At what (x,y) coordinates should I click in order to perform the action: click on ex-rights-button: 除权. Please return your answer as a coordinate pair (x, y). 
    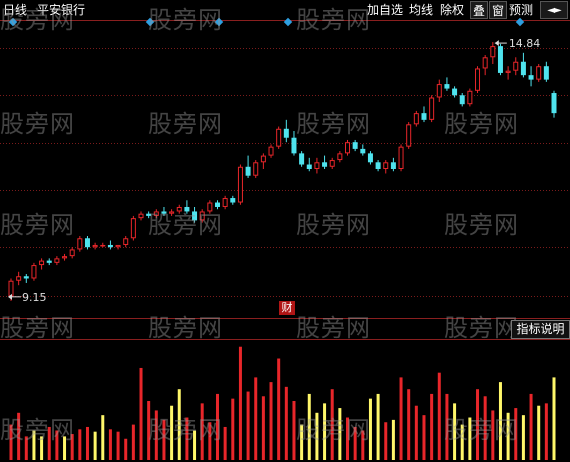
    Looking at the image, I should click on (452, 10).